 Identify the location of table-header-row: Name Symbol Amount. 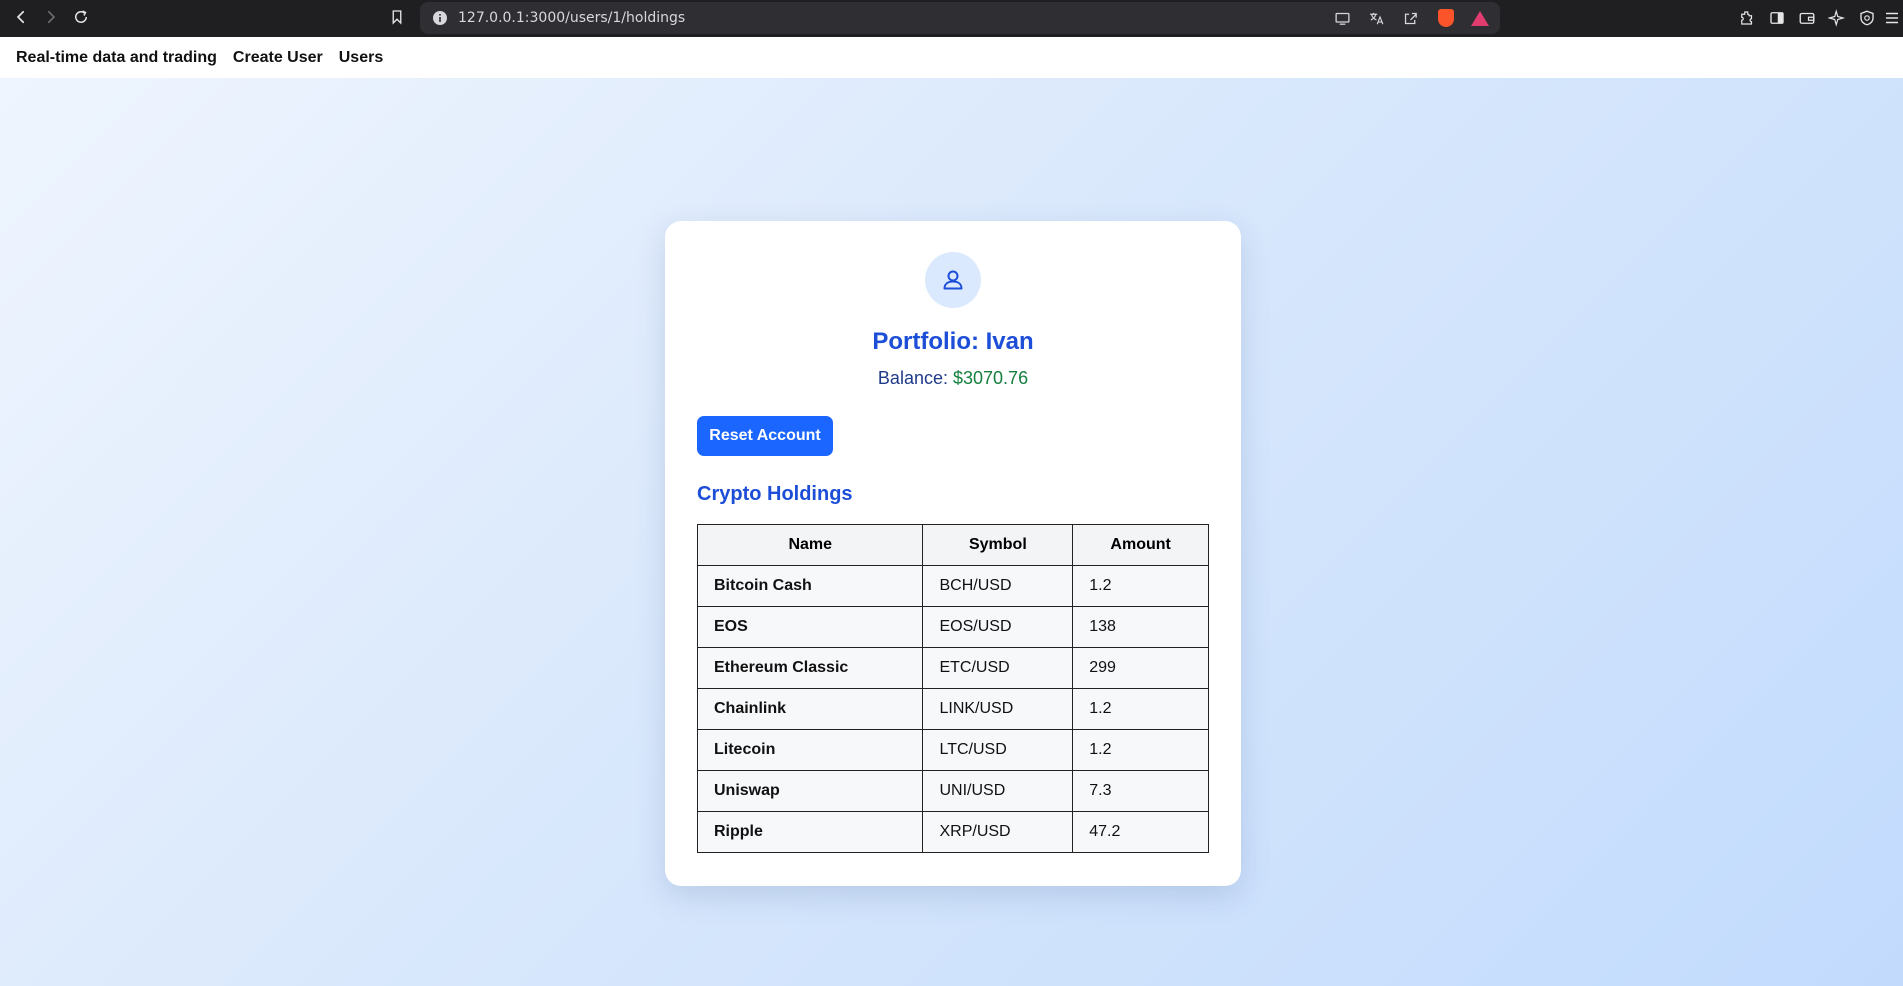
(952, 545).